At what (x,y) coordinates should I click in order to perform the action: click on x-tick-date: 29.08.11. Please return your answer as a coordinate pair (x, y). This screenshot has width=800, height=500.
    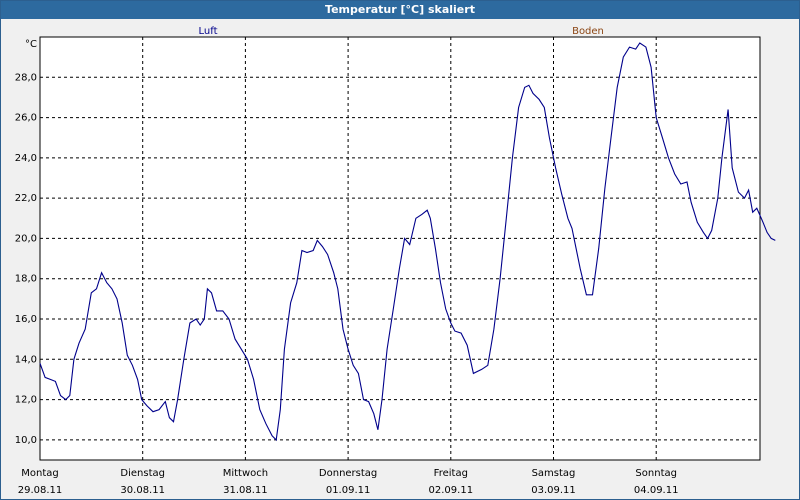
    Looking at the image, I should click on (40, 490).